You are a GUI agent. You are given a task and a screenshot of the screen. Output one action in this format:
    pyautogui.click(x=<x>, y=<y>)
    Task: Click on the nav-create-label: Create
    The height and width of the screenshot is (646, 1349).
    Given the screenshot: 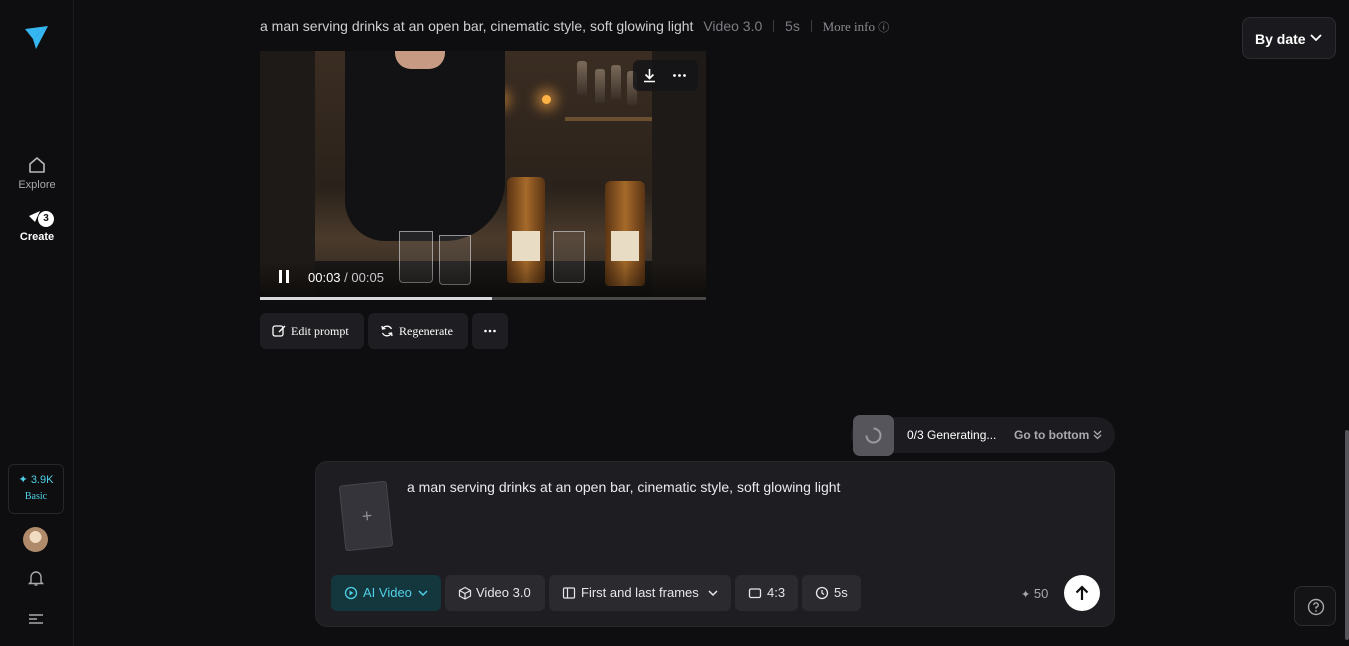 What is the action you would take?
    pyautogui.click(x=37, y=237)
    